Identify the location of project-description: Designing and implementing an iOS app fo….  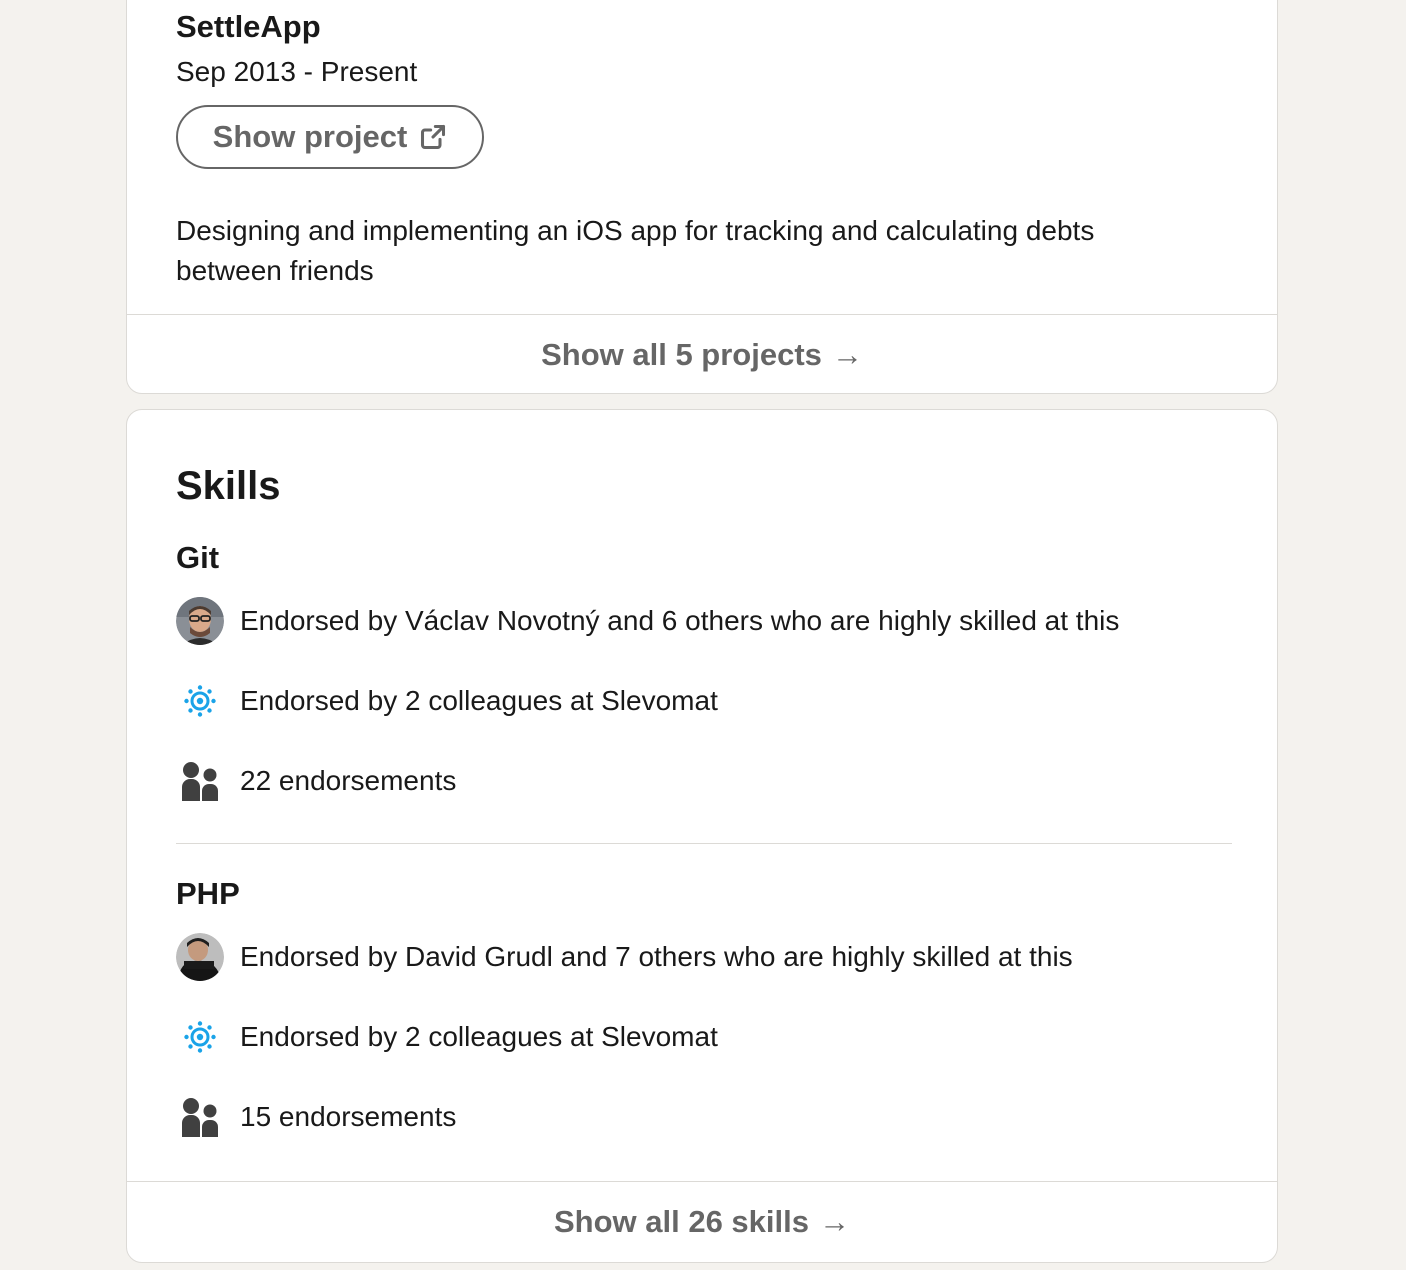
(635, 250).